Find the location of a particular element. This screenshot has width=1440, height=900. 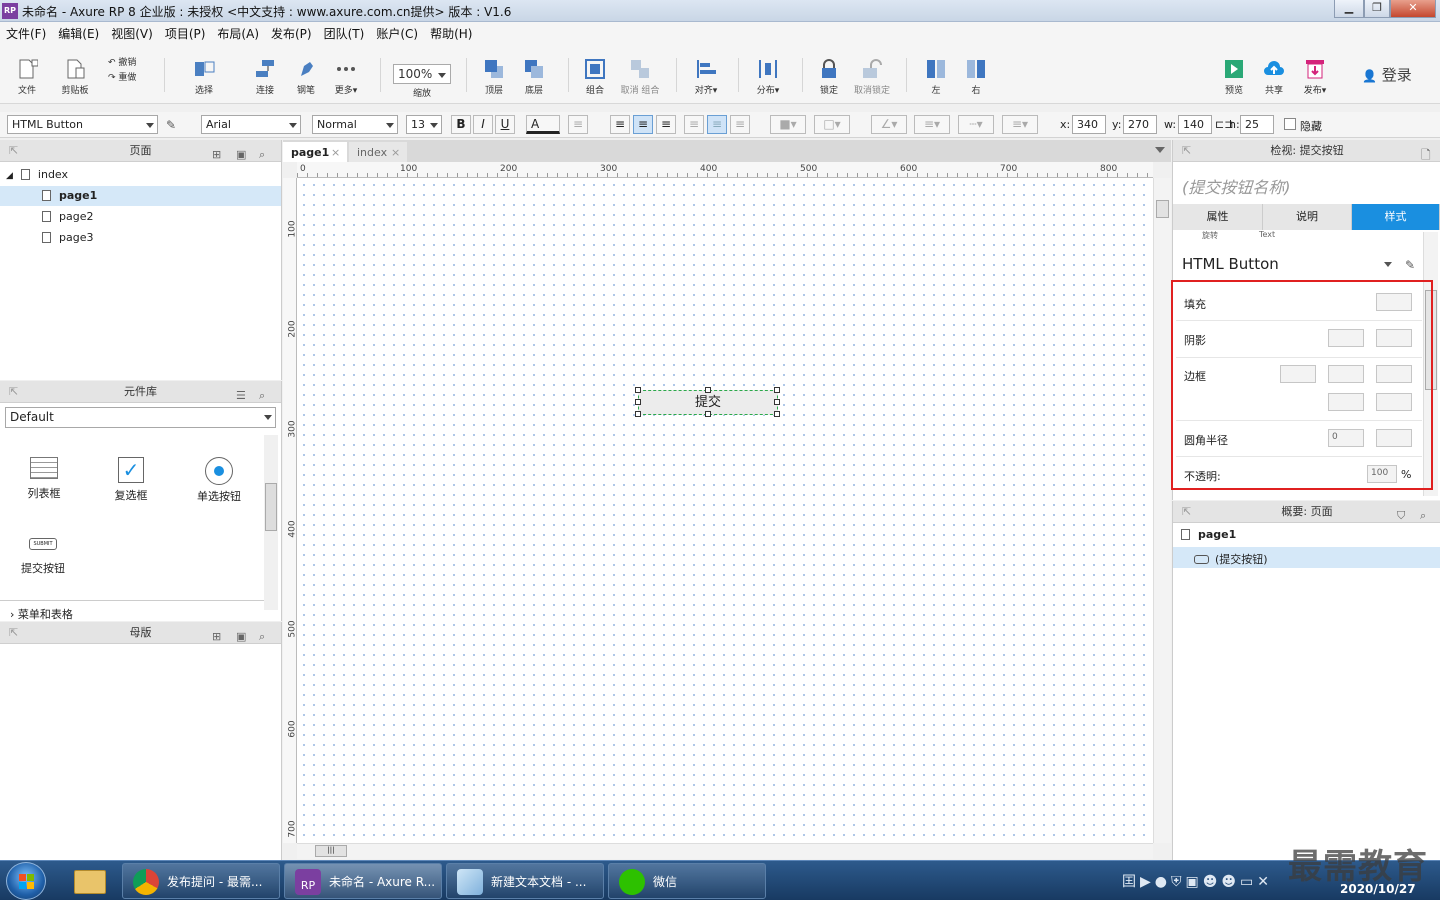

more-tools-button: 更多▾ is located at coordinates (346, 73).